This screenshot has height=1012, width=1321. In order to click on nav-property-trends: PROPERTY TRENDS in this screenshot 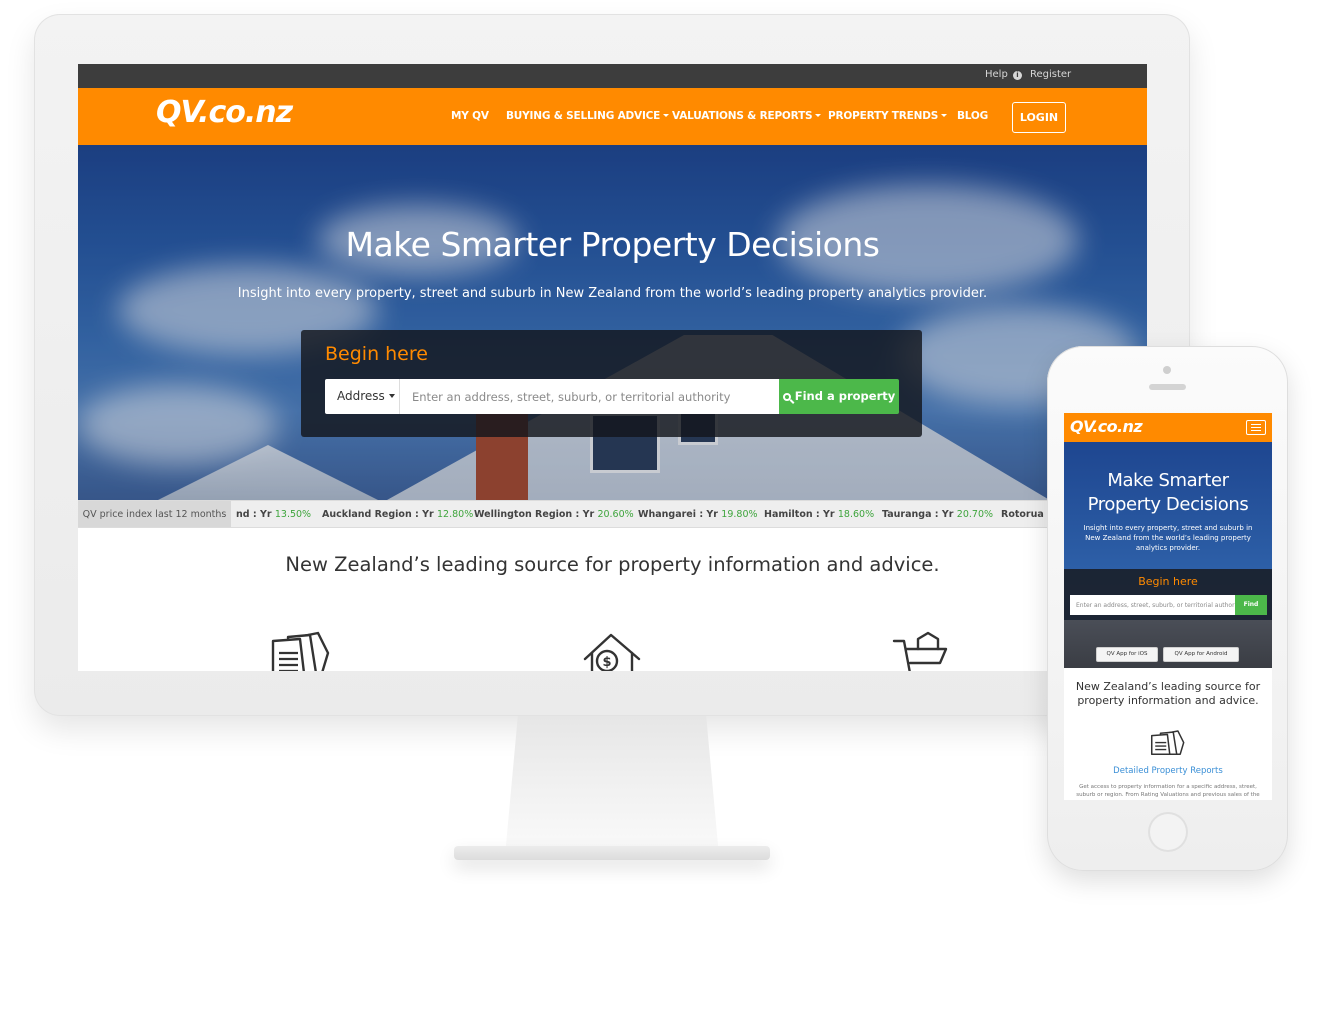, I will do `click(888, 116)`.